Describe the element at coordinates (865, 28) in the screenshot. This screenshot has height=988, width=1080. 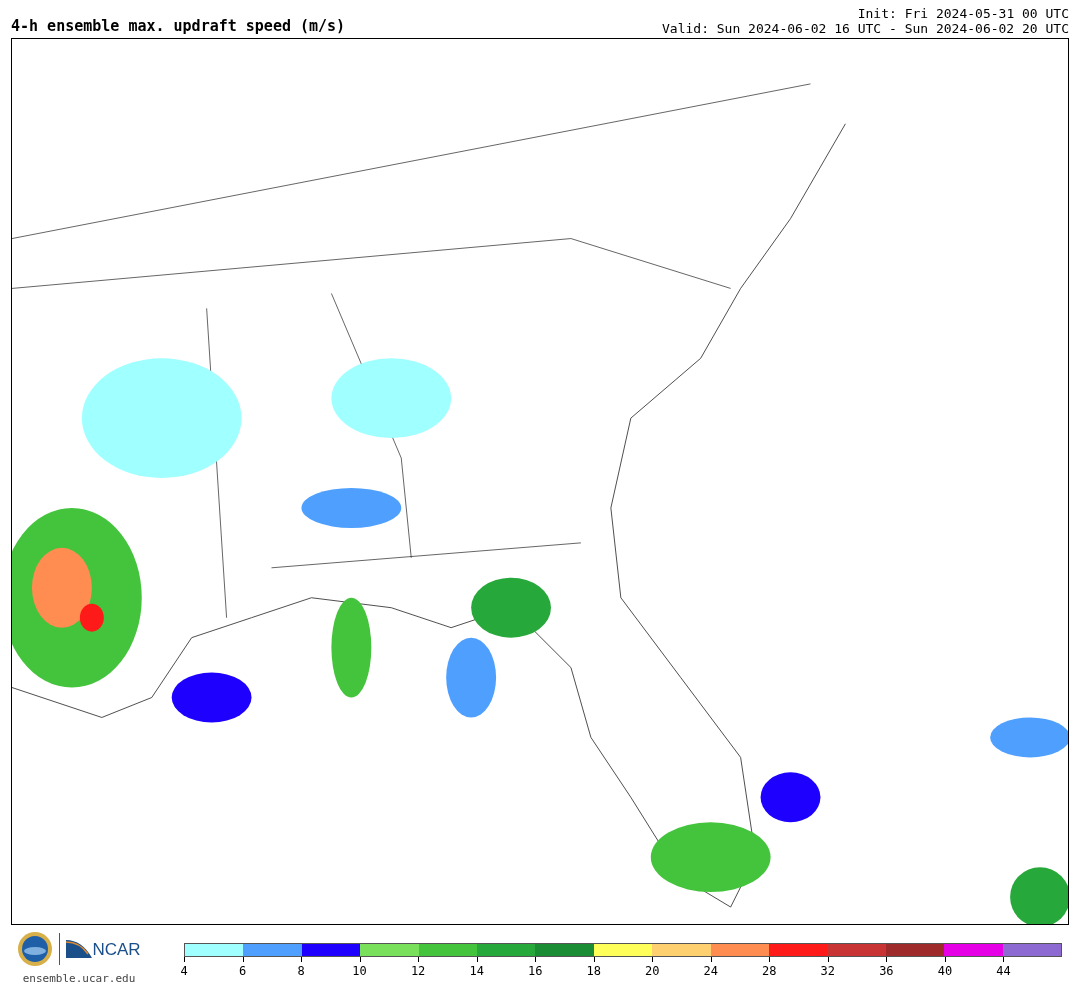
I see `valid-time: Valid: Sun 2024-06-02 16 UTC - Sun 2024-06-02 20 UTC` at that location.